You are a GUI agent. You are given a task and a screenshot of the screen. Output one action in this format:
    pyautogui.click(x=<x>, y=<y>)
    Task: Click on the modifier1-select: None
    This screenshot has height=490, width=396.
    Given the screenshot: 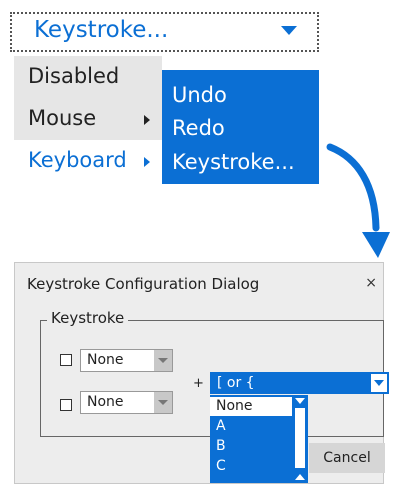 What is the action you would take?
    pyautogui.click(x=126, y=360)
    